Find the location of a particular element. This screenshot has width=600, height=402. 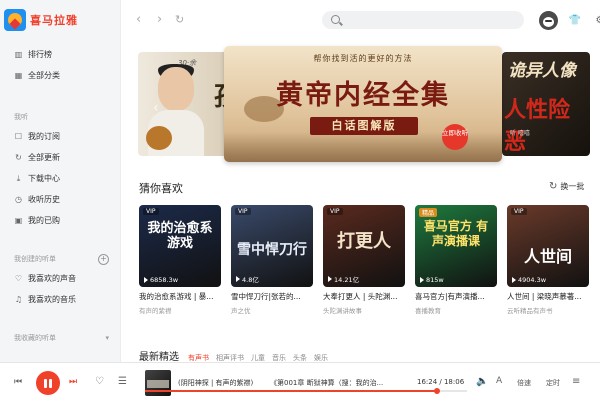

album-cover: 打更人 VIP 14.21亿 is located at coordinates (364, 246).